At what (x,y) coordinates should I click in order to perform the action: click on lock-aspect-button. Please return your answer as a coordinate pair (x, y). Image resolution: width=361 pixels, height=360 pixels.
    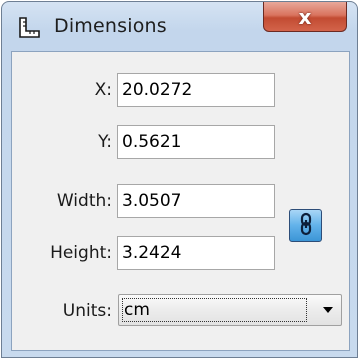
    Looking at the image, I should click on (305, 225).